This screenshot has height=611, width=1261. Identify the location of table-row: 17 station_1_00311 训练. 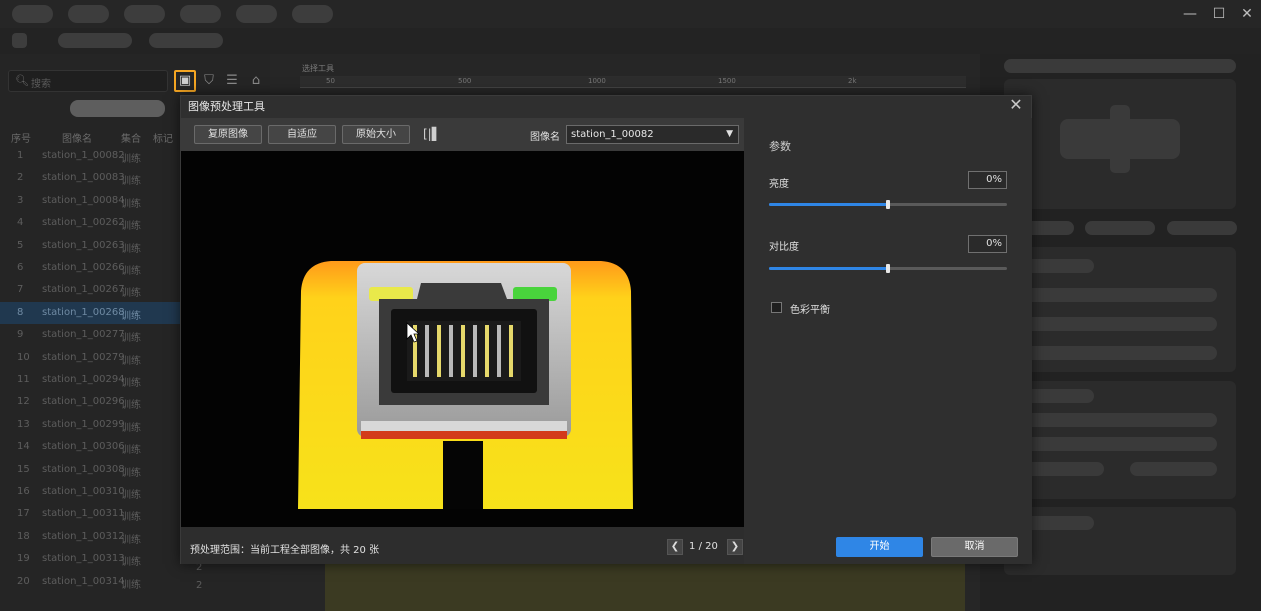
(90, 514).